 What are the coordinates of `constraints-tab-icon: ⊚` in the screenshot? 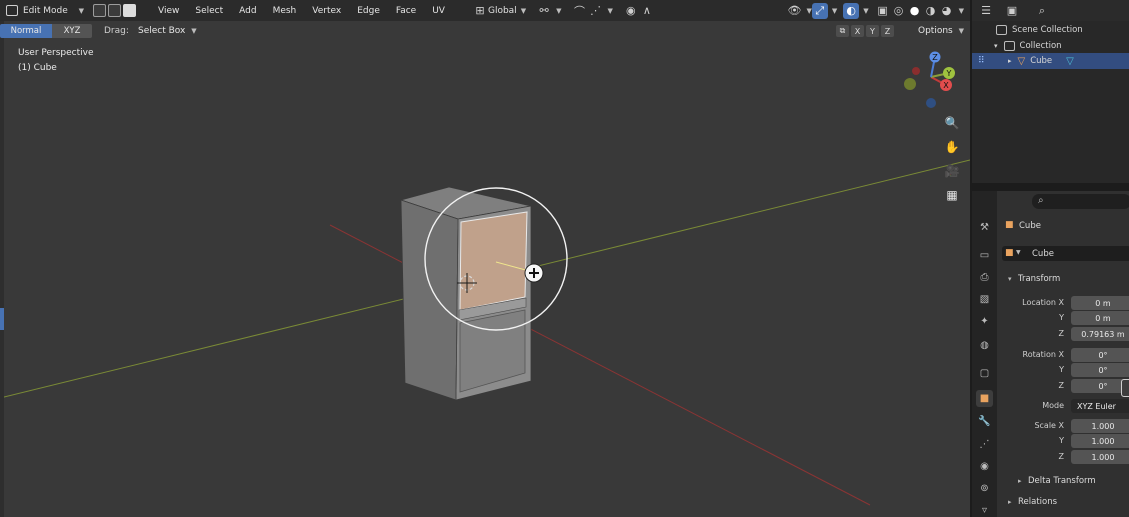 It's located at (984, 488).